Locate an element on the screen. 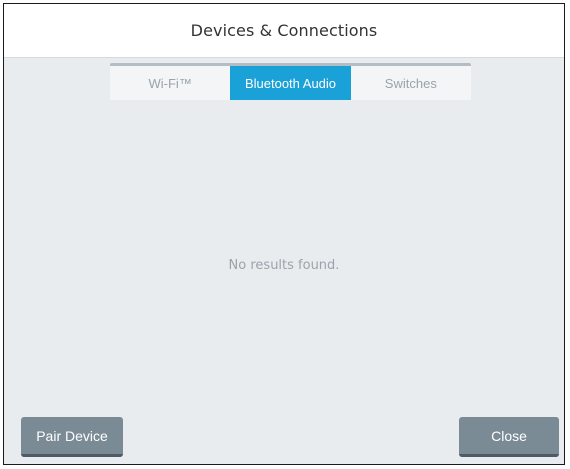 The image size is (570, 469). dialog-header: Devices & Connections is located at coordinates (284, 31).